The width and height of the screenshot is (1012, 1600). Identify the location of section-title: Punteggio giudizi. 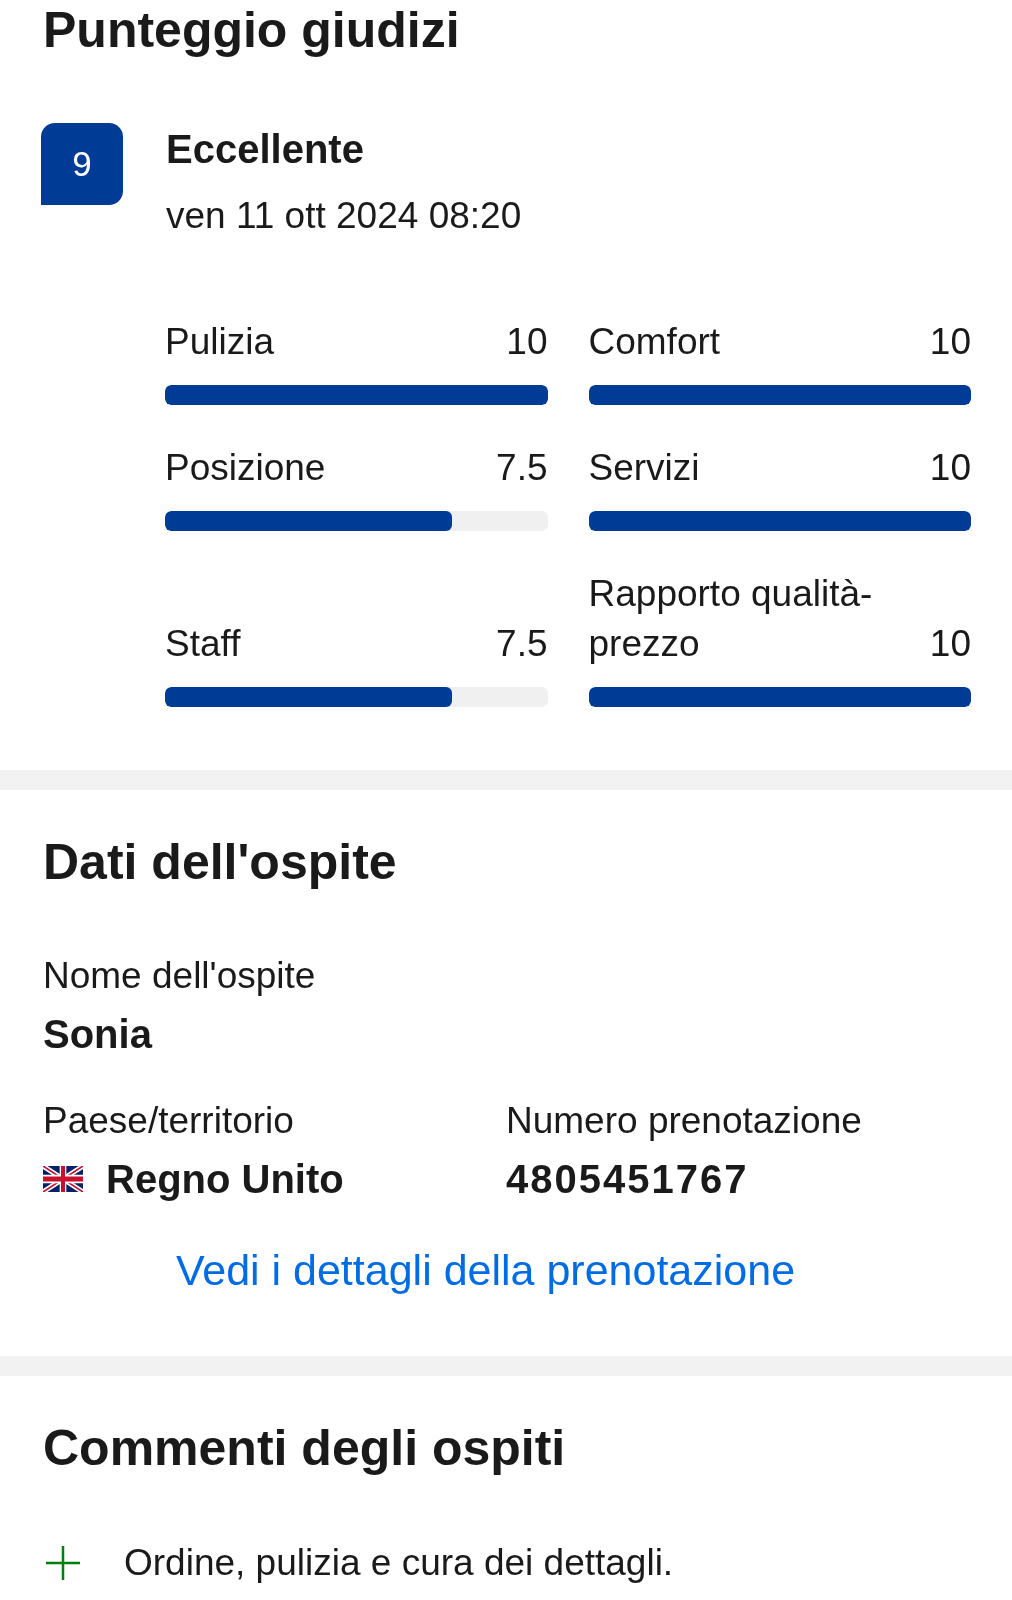
(251, 30).